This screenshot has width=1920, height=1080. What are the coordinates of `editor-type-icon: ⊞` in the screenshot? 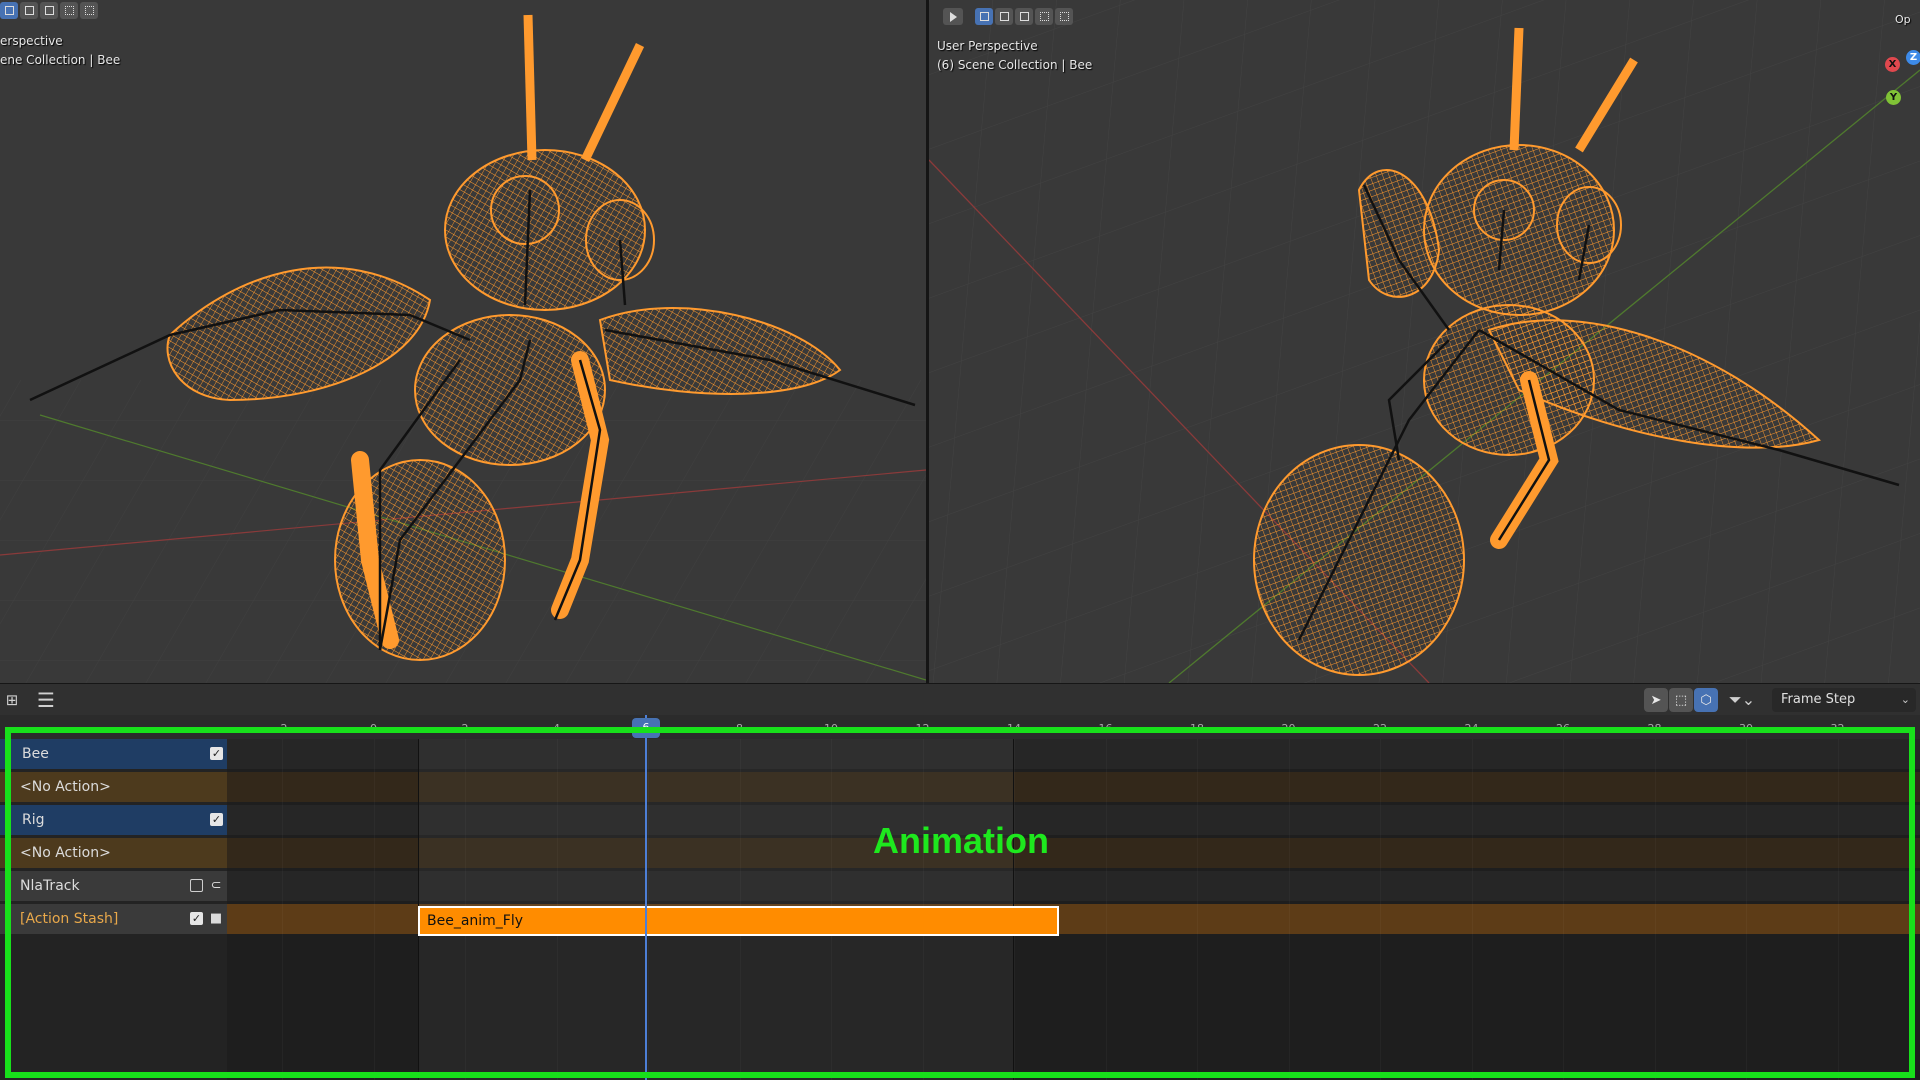 It's located at (12, 700).